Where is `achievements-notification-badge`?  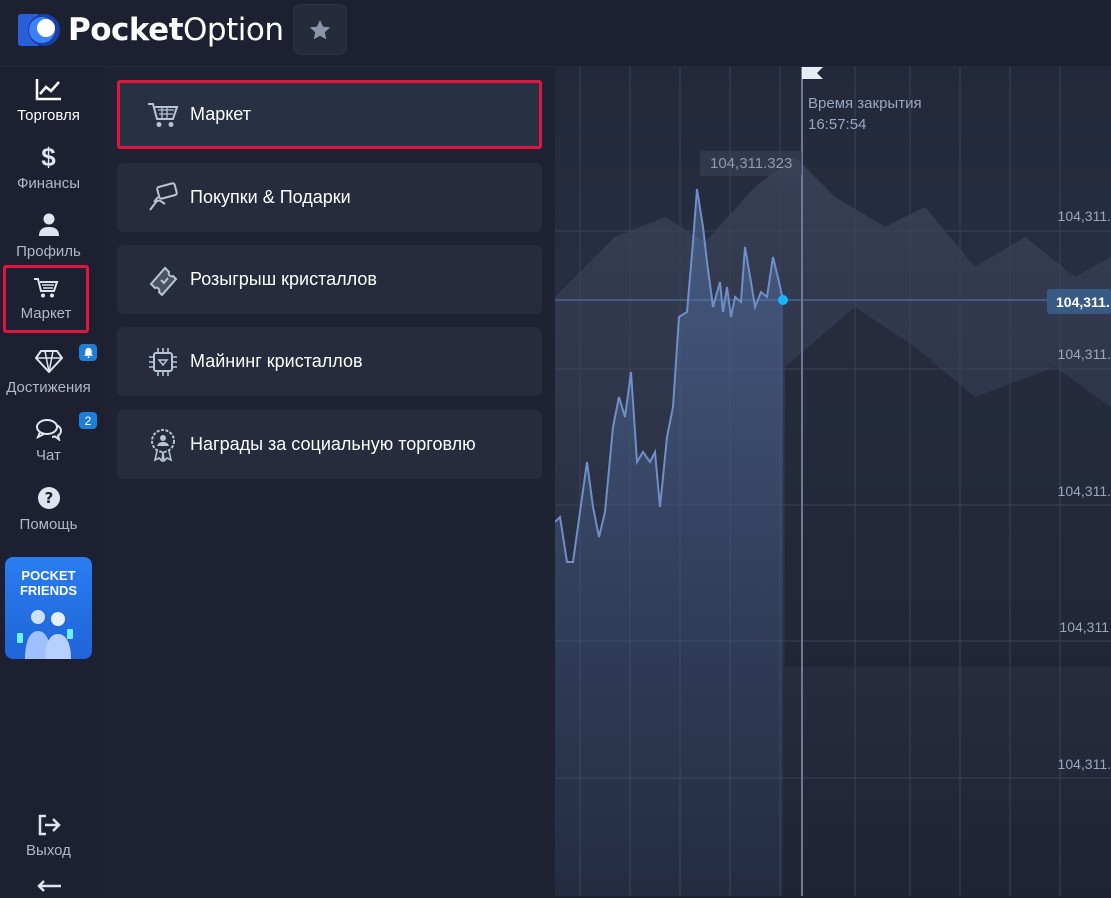
achievements-notification-badge is located at coordinates (88, 352).